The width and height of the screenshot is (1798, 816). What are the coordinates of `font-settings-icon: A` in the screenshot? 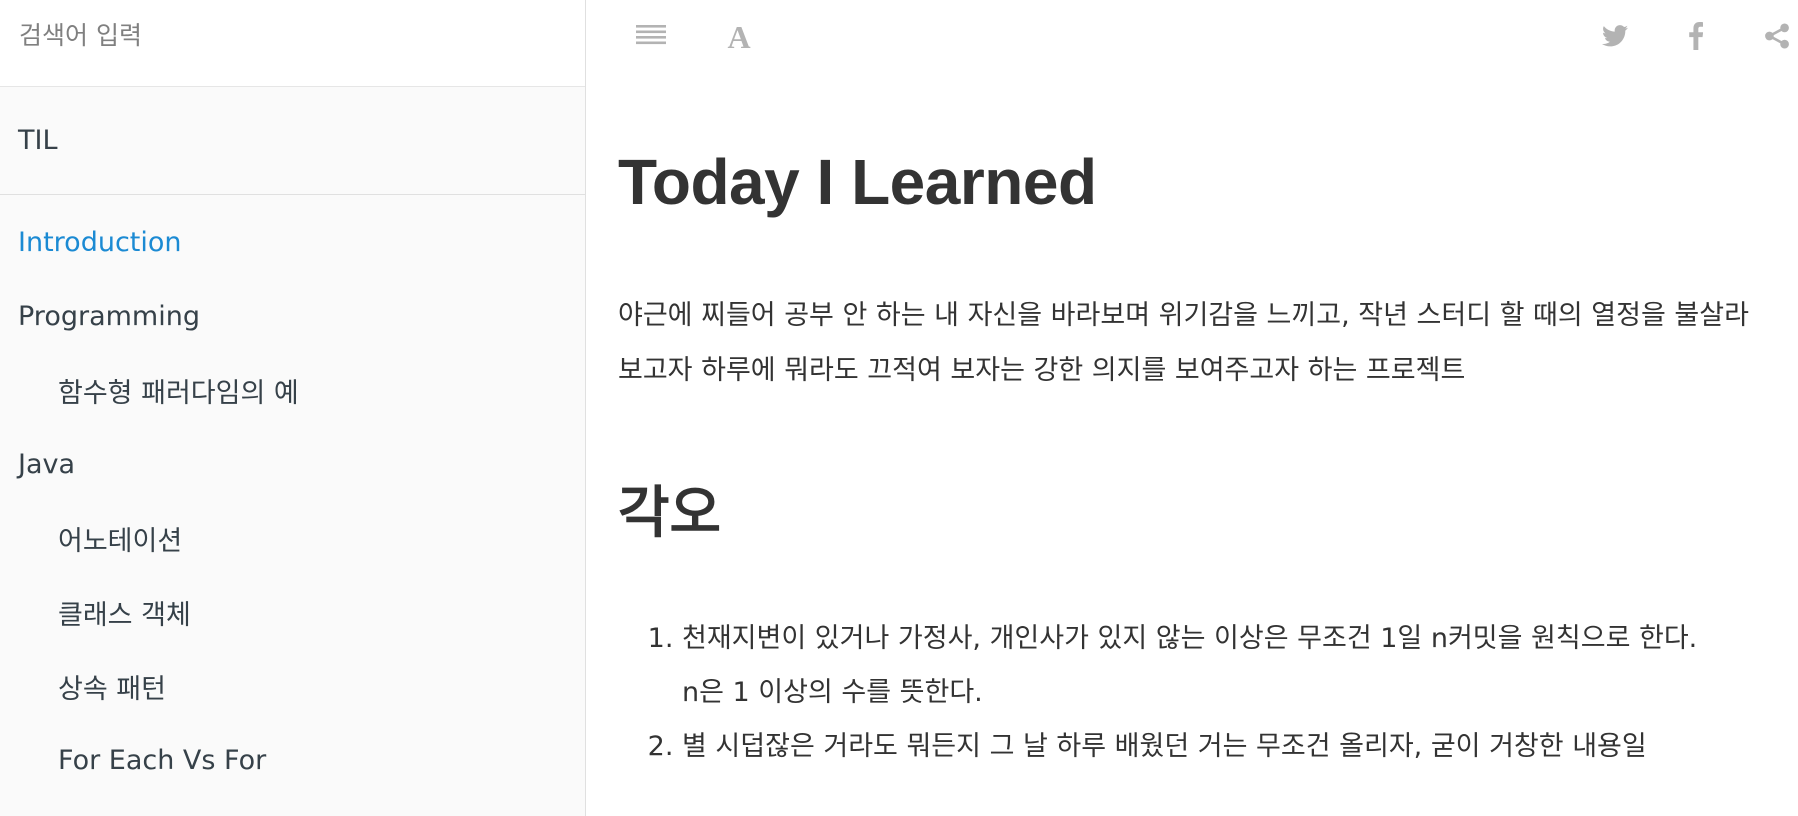 It's located at (739, 36).